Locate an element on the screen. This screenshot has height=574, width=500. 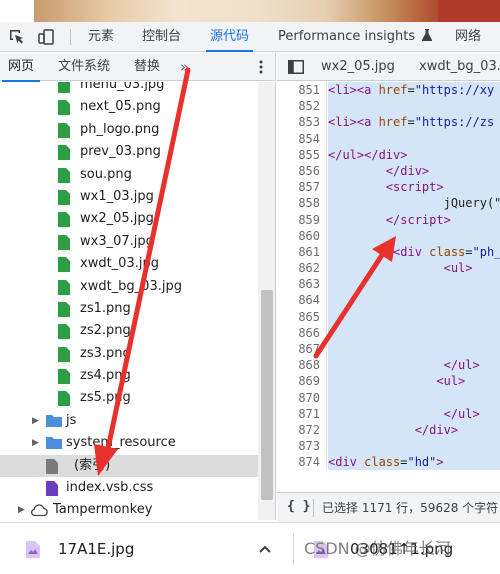
tree-file-css: index.vsb.css is located at coordinates (129, 488).